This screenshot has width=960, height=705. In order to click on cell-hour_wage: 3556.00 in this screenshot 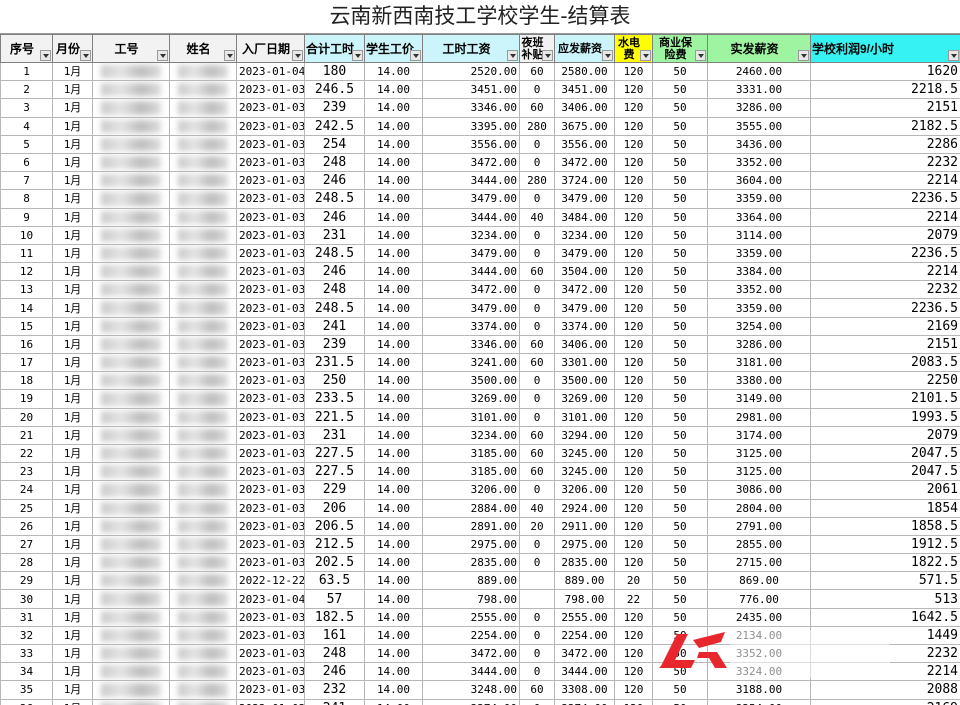, I will do `click(471, 144)`.